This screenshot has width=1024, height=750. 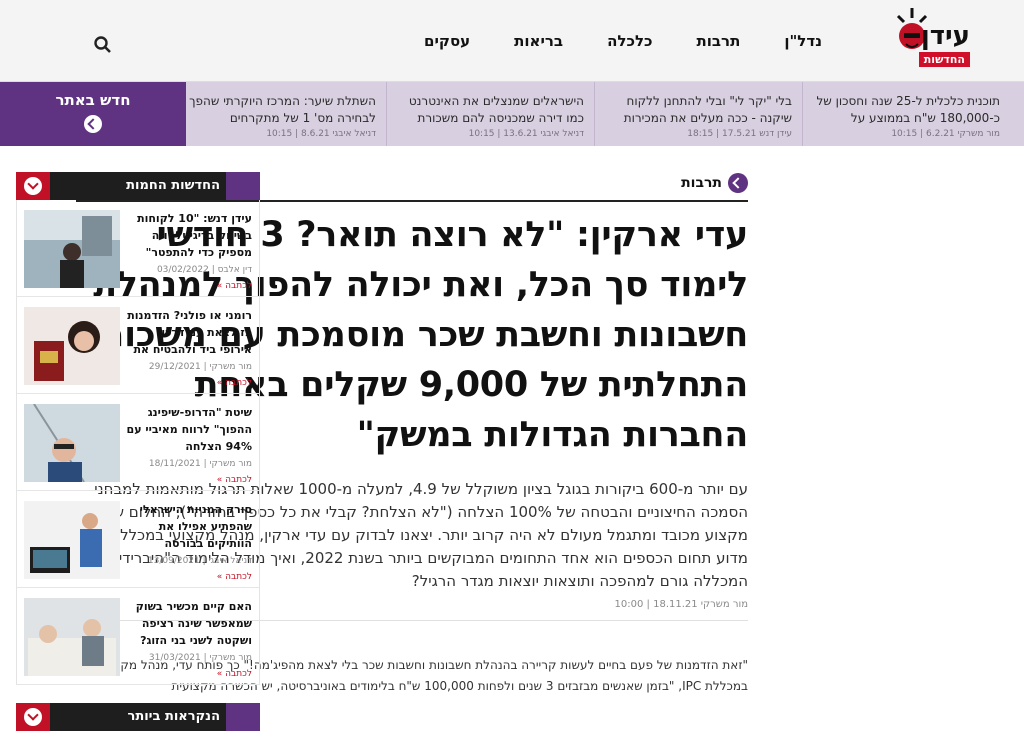 I want to click on new-on-site-label: חדש באתר, so click(x=93, y=100).